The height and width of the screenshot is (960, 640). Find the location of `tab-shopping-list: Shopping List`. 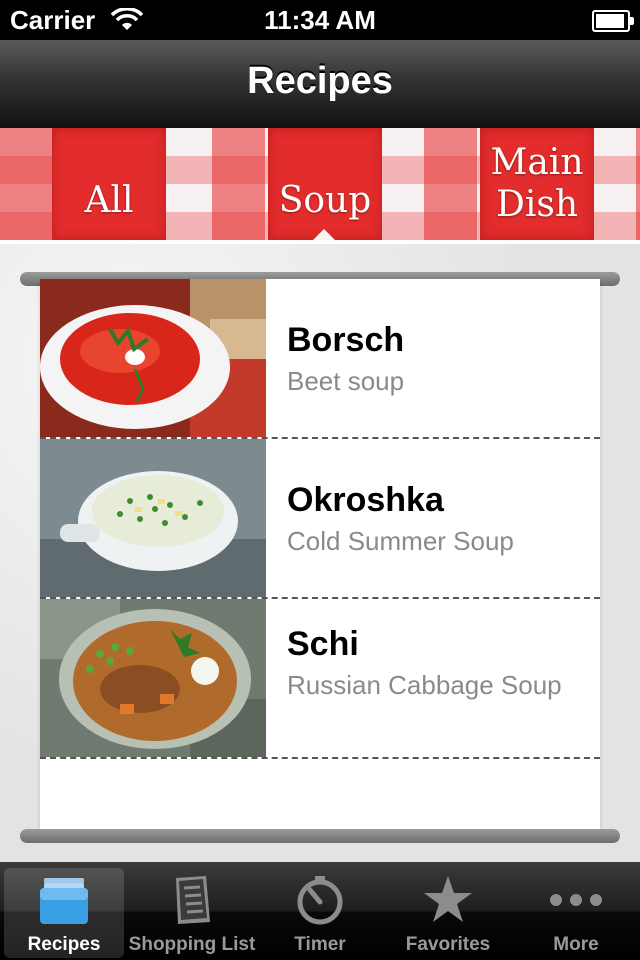

tab-shopping-list: Shopping List is located at coordinates (192, 913).